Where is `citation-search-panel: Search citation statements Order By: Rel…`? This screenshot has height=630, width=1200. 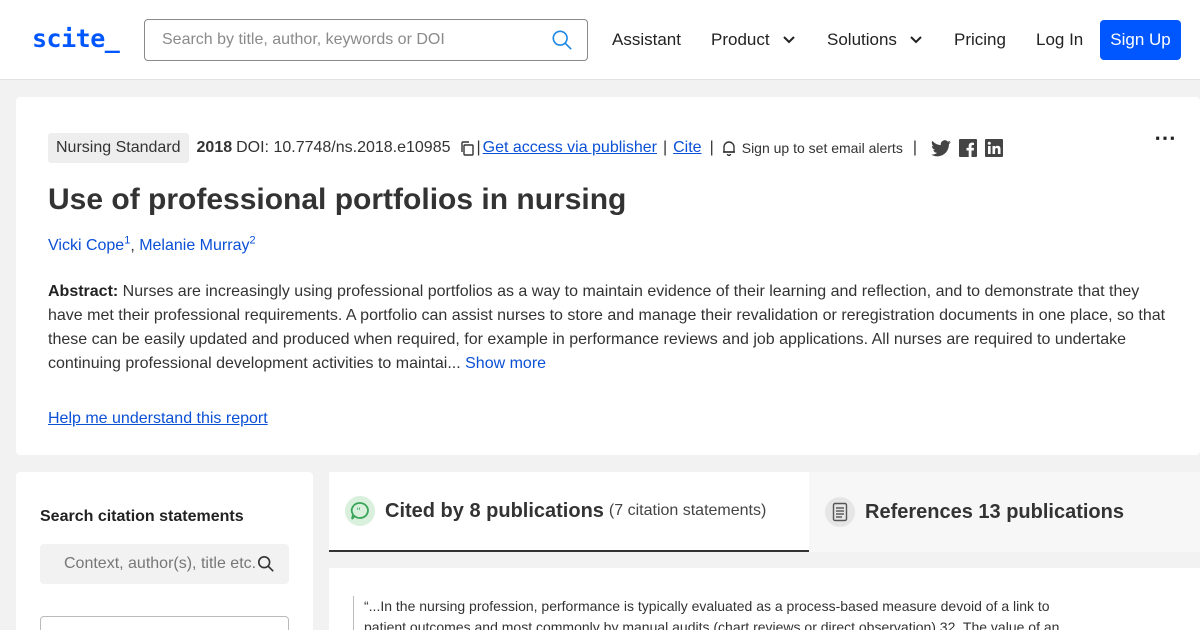
citation-search-panel: Search citation statements Order By: Rel… is located at coordinates (164, 551).